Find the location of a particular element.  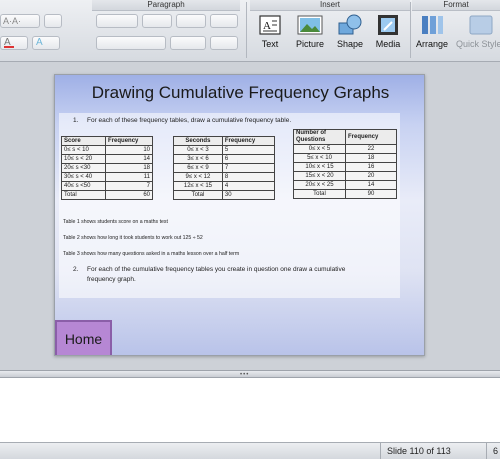

table-cell: 10≤ x < 15 is located at coordinates (319, 167).